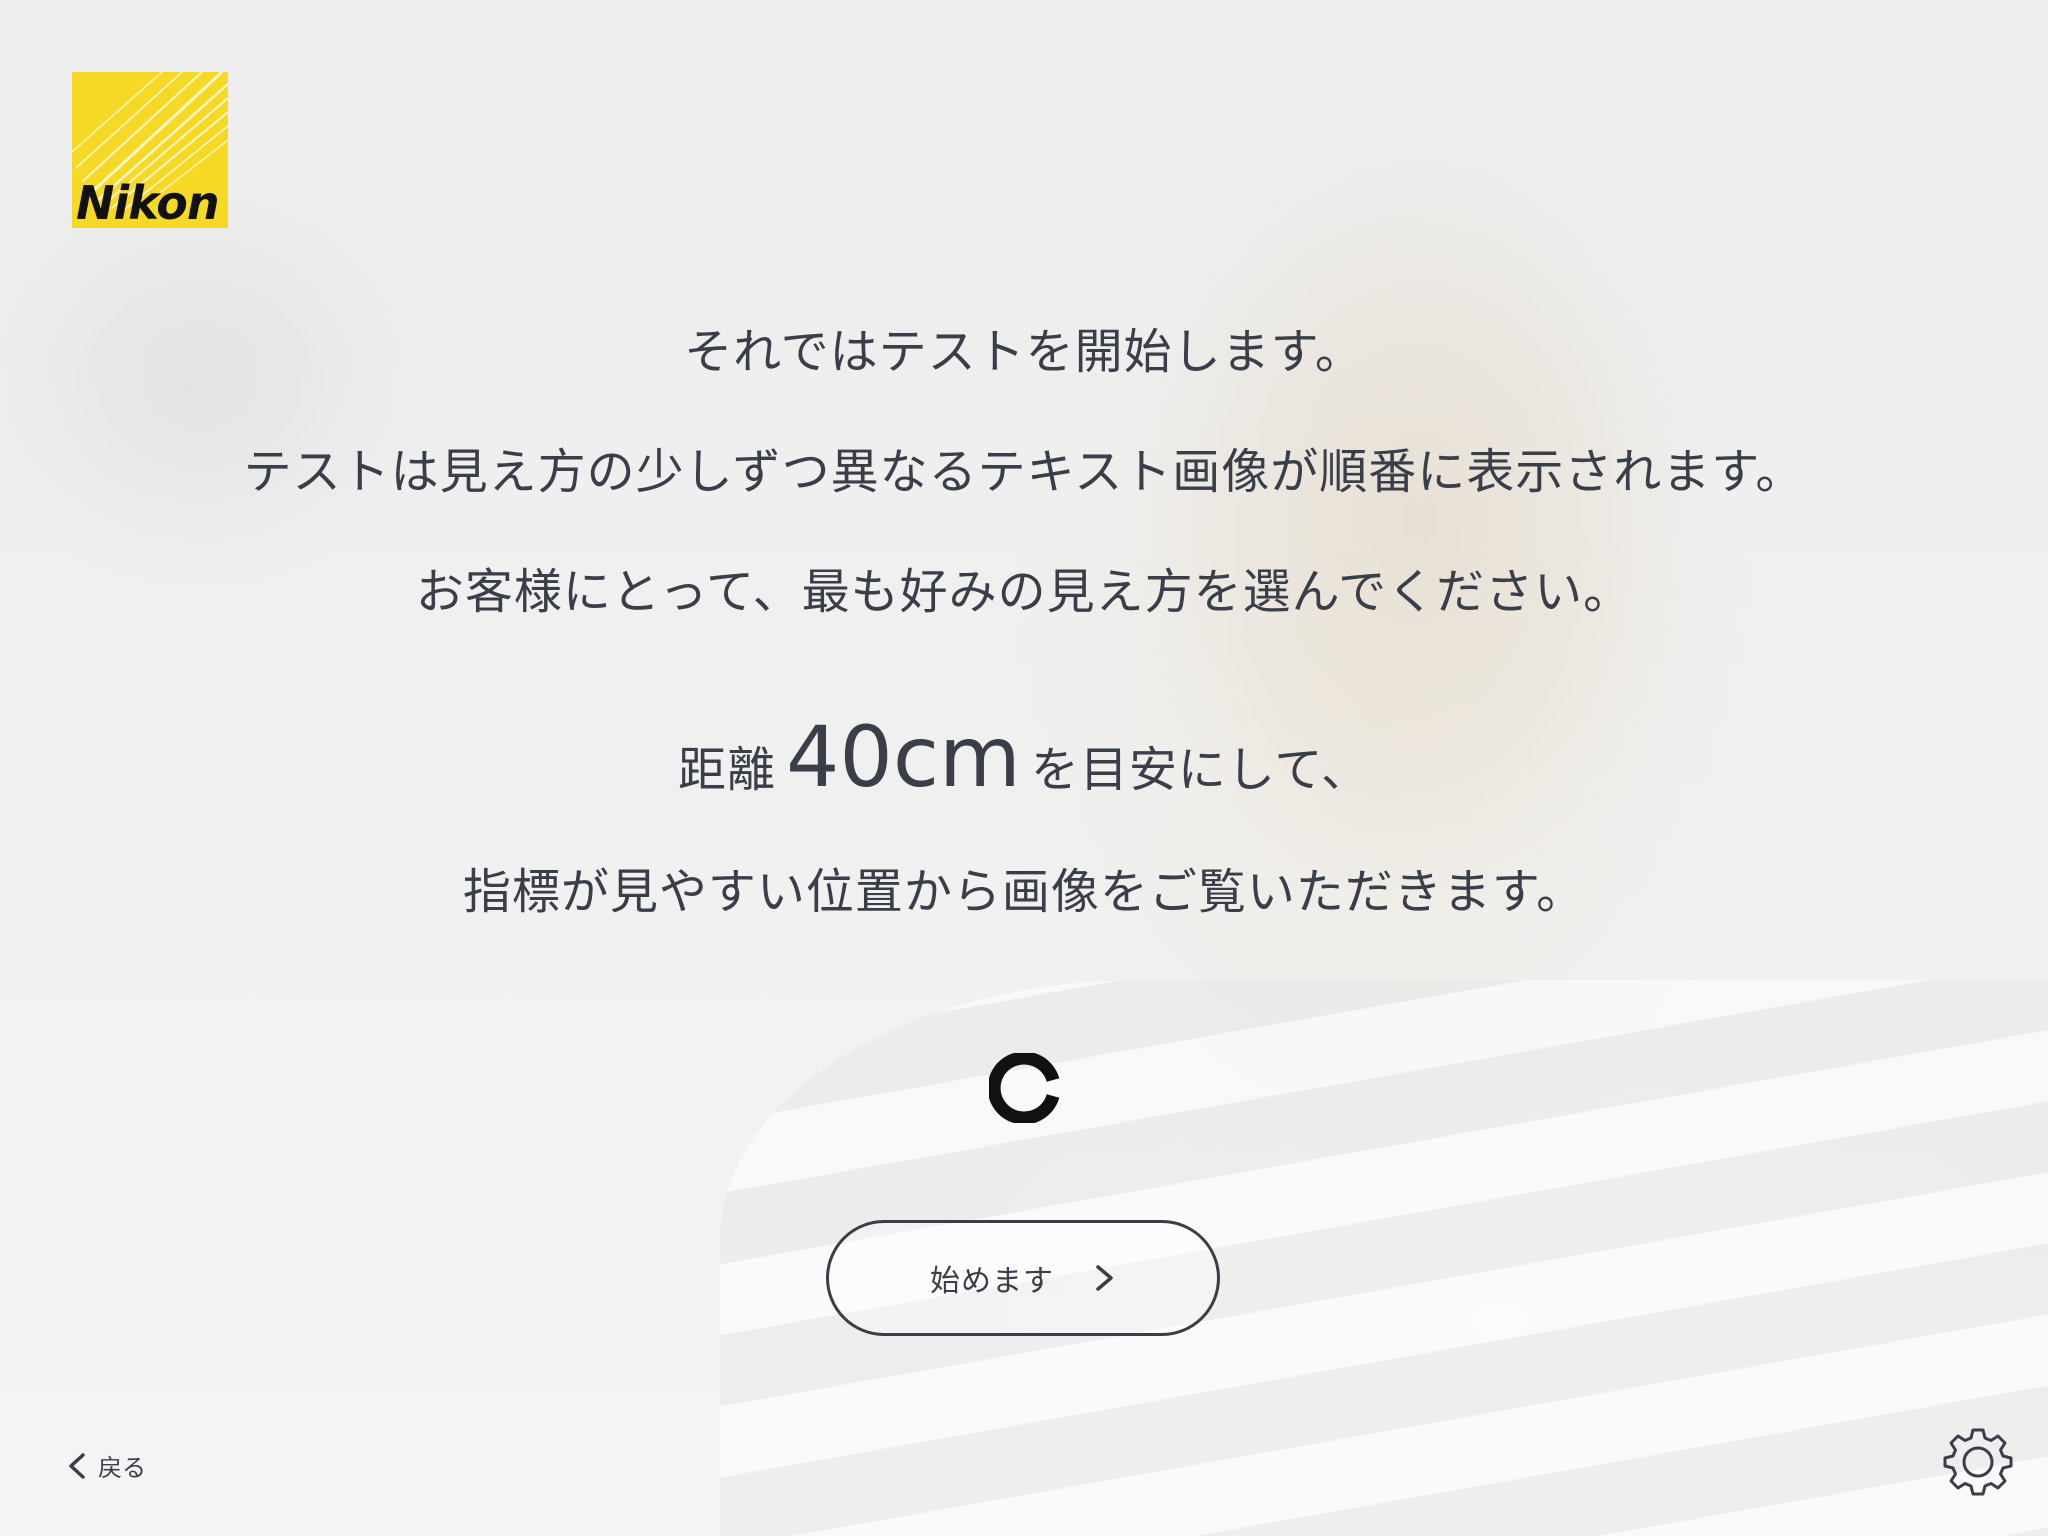 This screenshot has height=1536, width=2048. I want to click on back-button: 戻る, so click(106, 1465).